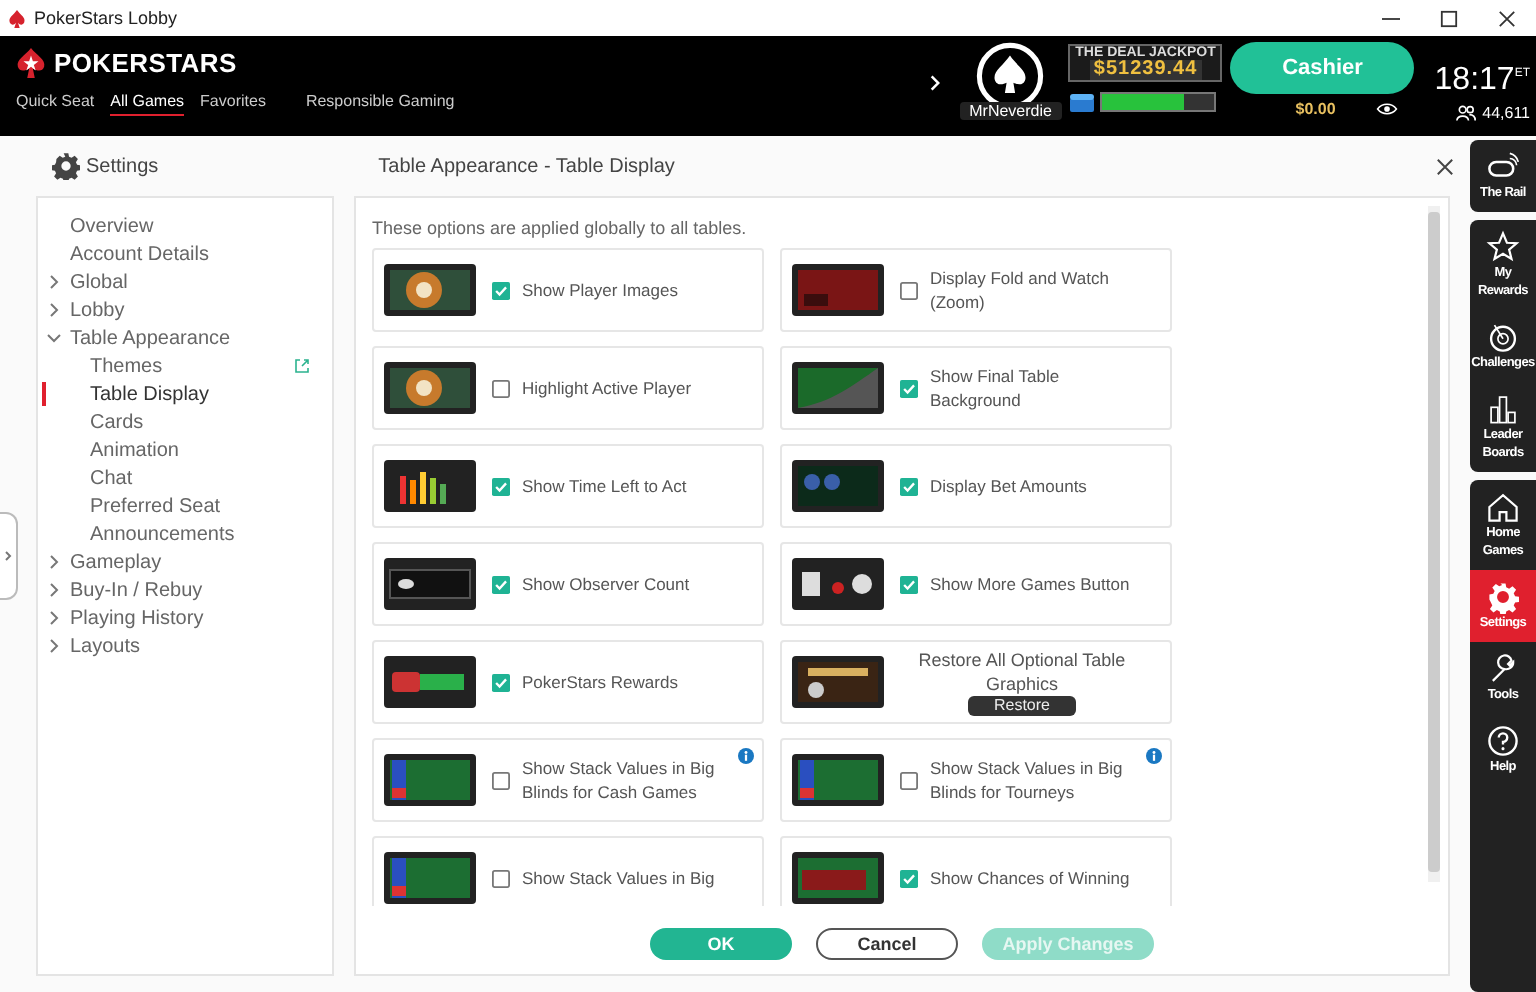 The image size is (1536, 992). Describe the element at coordinates (1031, 584) in the screenshot. I see `option-label: Show More Games Button` at that location.